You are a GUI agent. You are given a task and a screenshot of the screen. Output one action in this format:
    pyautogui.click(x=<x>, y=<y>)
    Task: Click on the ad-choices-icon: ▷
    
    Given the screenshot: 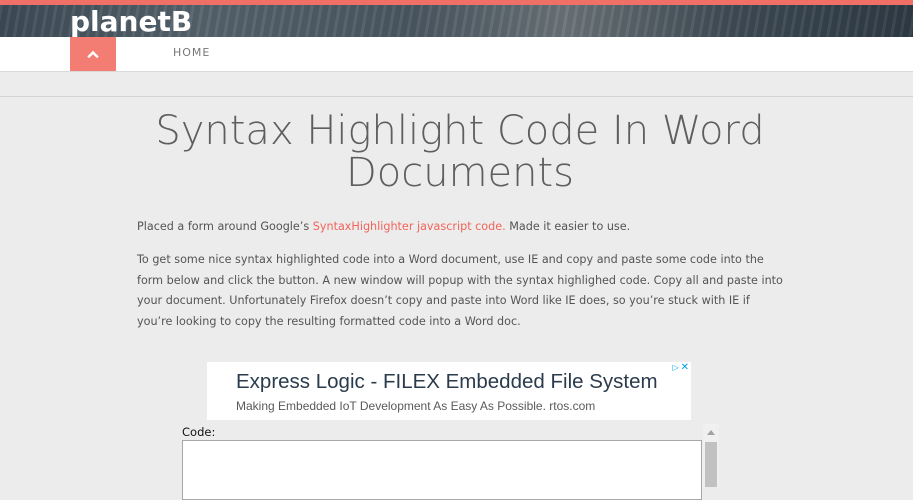 What is the action you would take?
    pyautogui.click(x=675, y=368)
    